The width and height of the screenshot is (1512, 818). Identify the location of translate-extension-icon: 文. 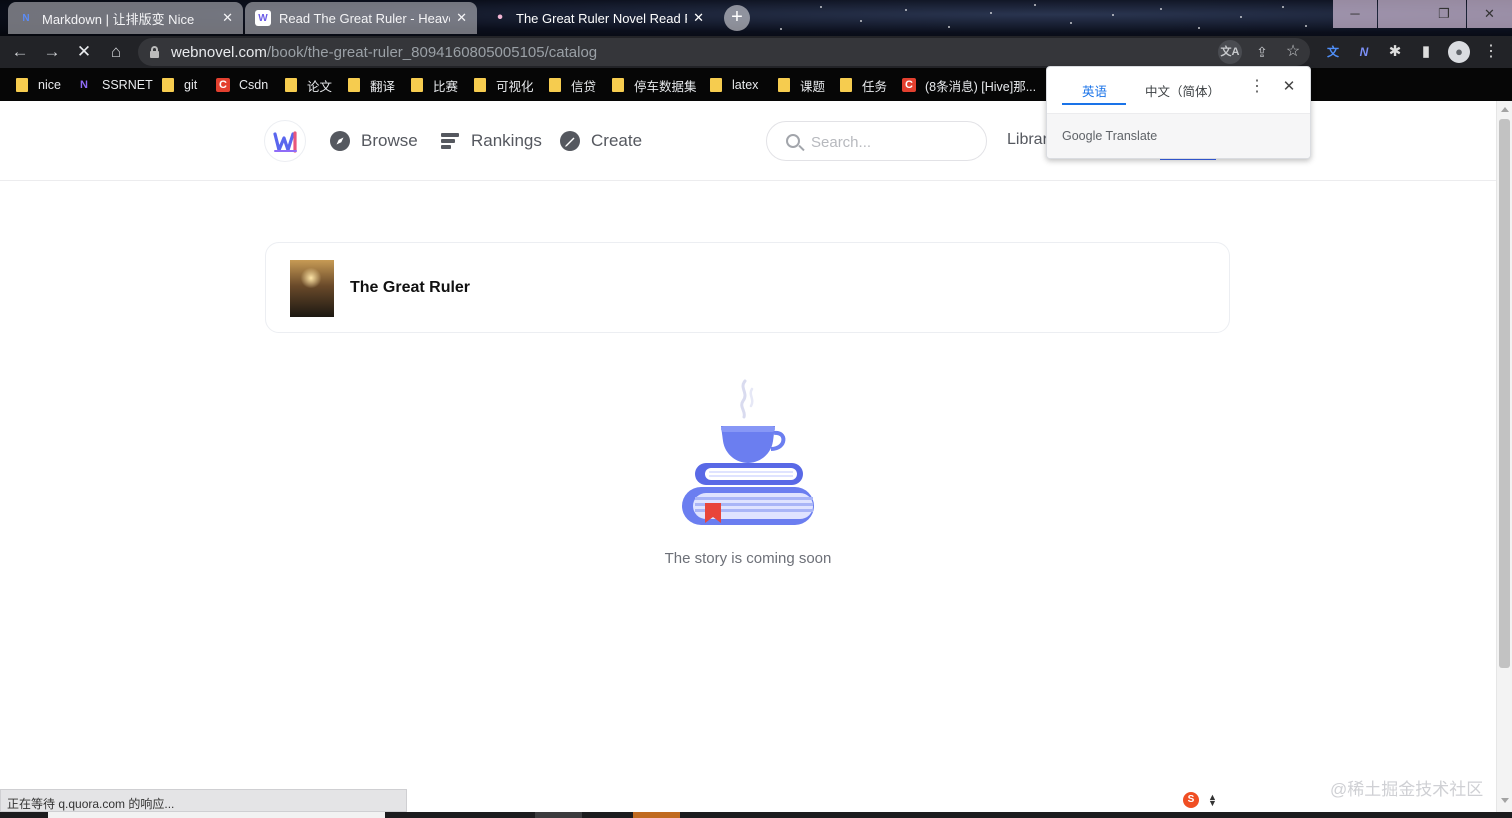
(1333, 52).